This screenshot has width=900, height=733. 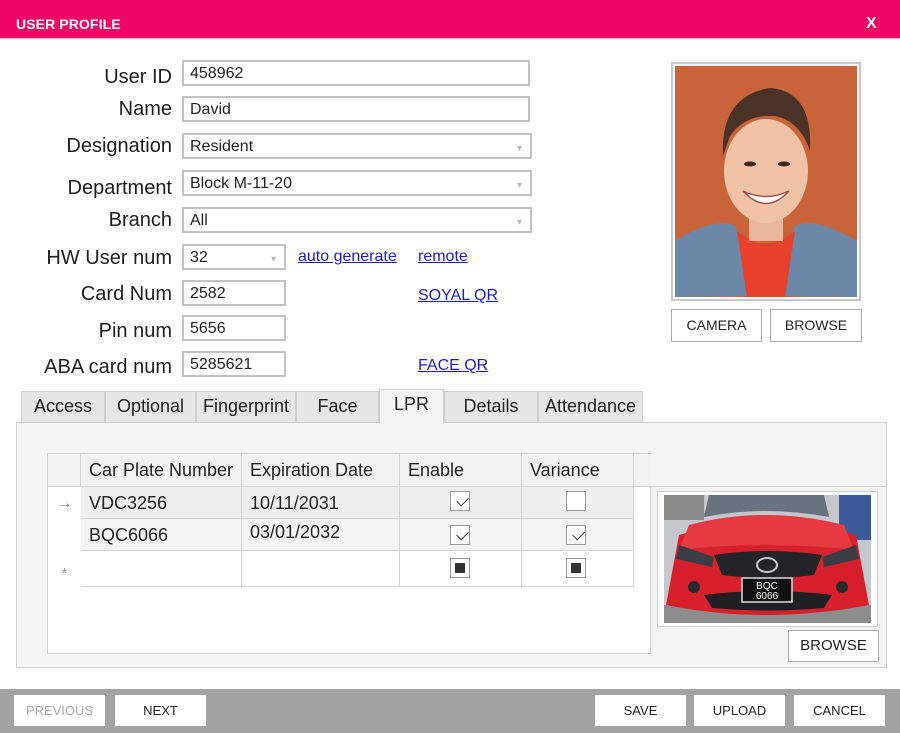 I want to click on variance-checkbox-indeterminate, so click(x=576, y=568).